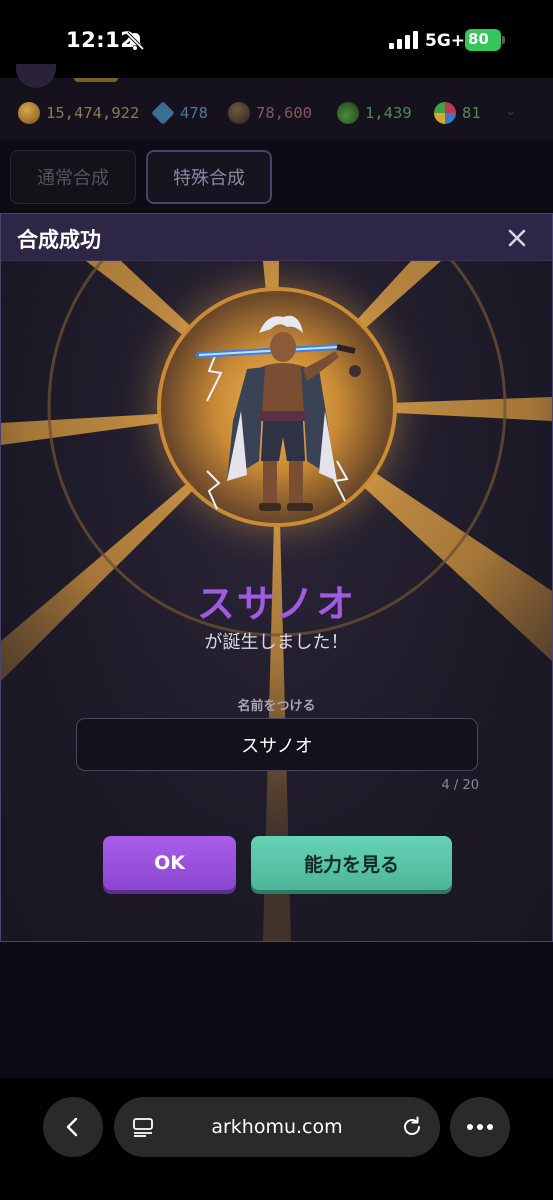 This screenshot has width=553, height=1200. What do you see at coordinates (278, 413) in the screenshot?
I see `character-image` at bounding box center [278, 413].